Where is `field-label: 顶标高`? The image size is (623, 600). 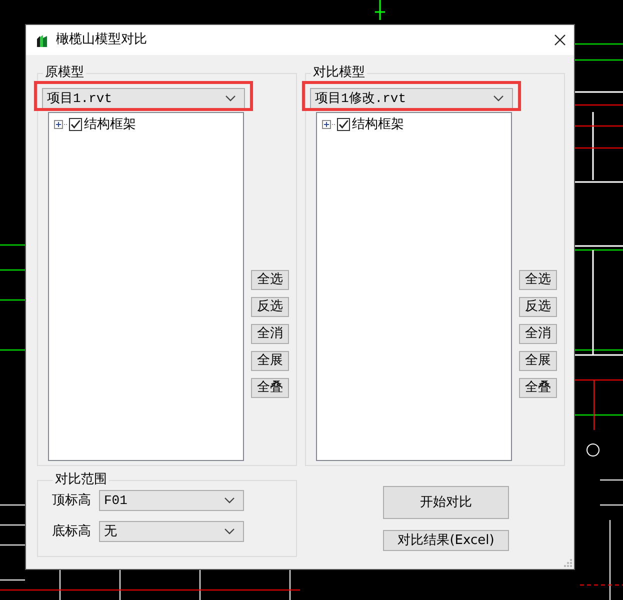
field-label: 顶标高 is located at coordinates (72, 501).